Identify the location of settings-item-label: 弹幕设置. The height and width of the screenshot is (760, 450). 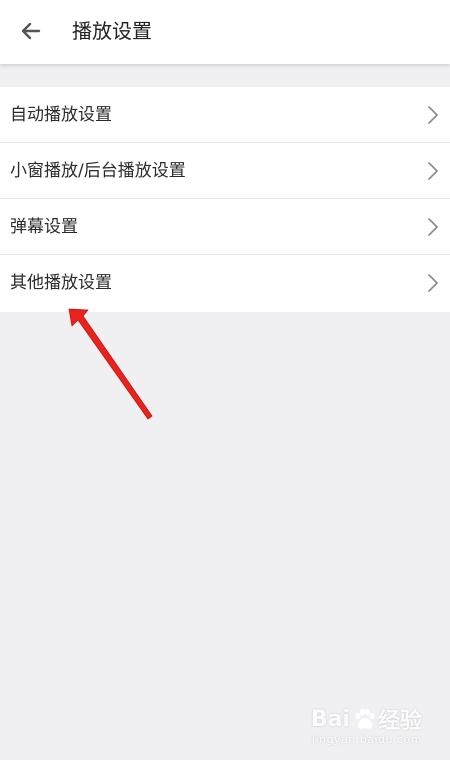
(44, 227).